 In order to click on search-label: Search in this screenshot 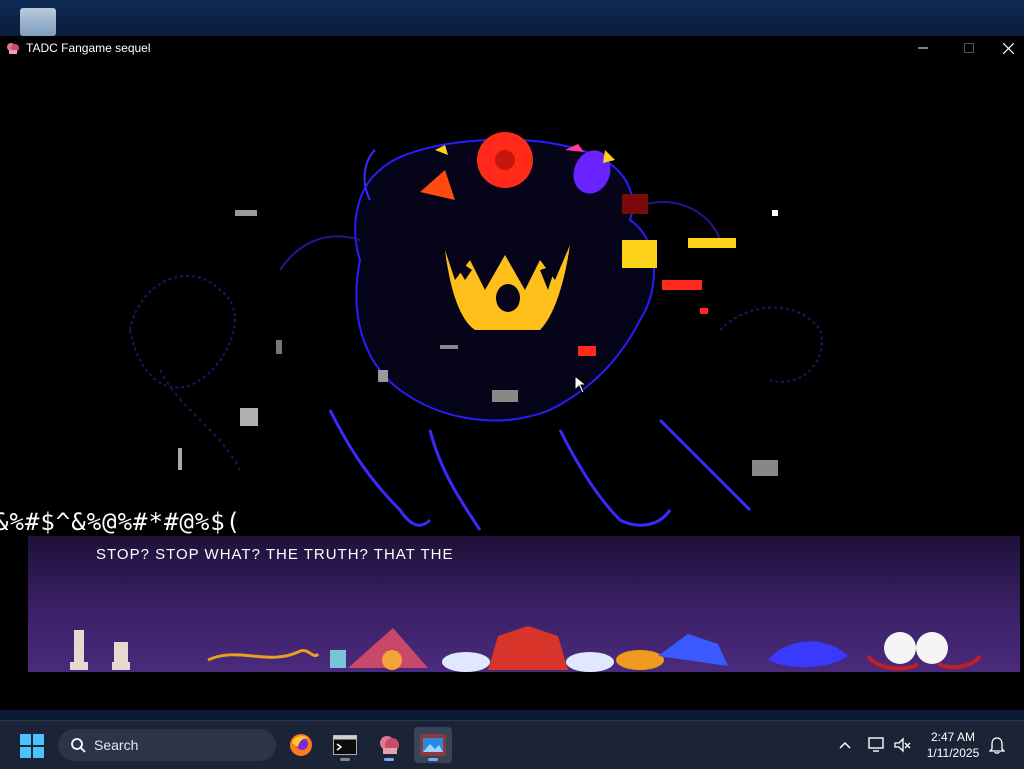, I will do `click(116, 745)`.